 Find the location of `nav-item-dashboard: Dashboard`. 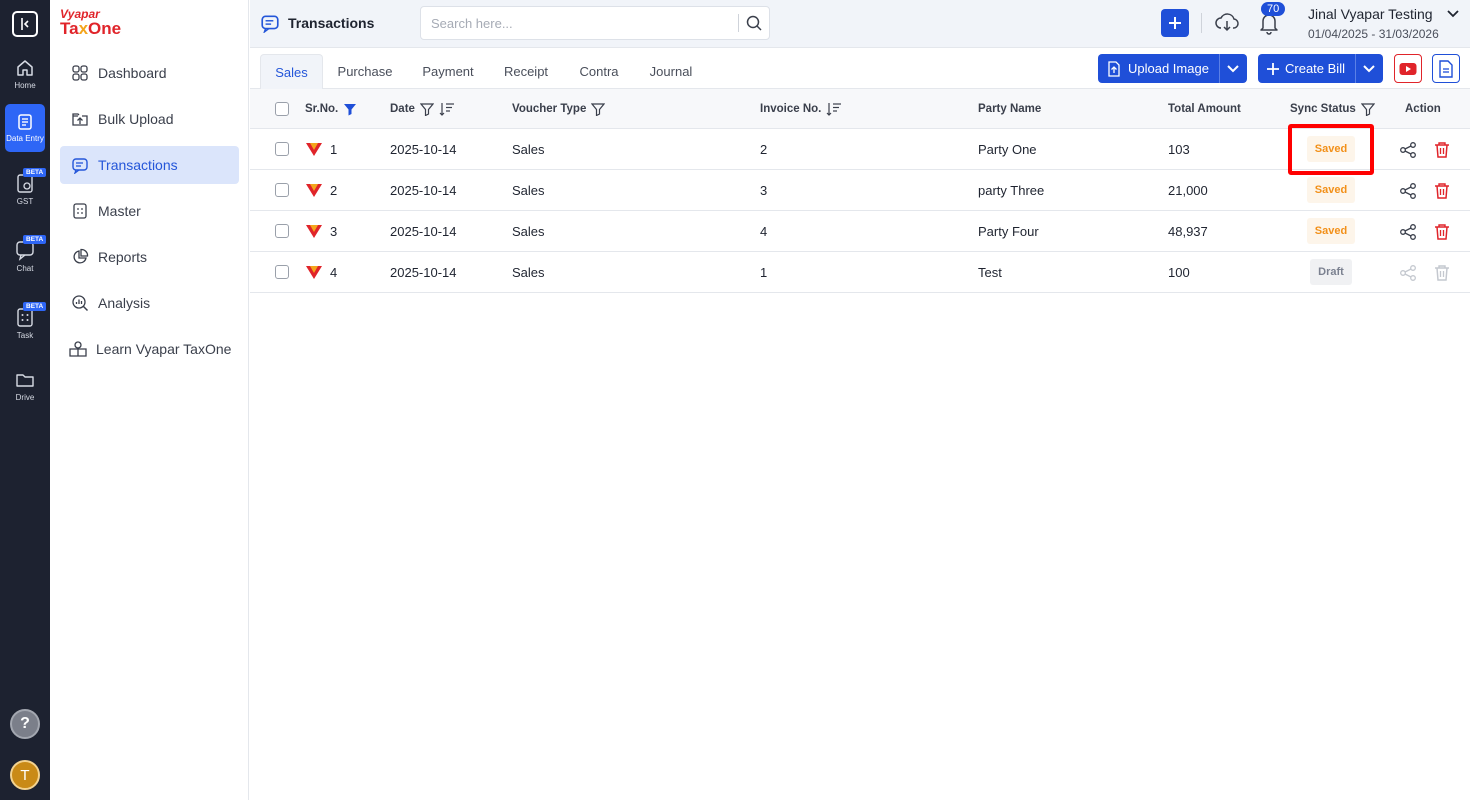

nav-item-dashboard: Dashboard is located at coordinates (149, 73).